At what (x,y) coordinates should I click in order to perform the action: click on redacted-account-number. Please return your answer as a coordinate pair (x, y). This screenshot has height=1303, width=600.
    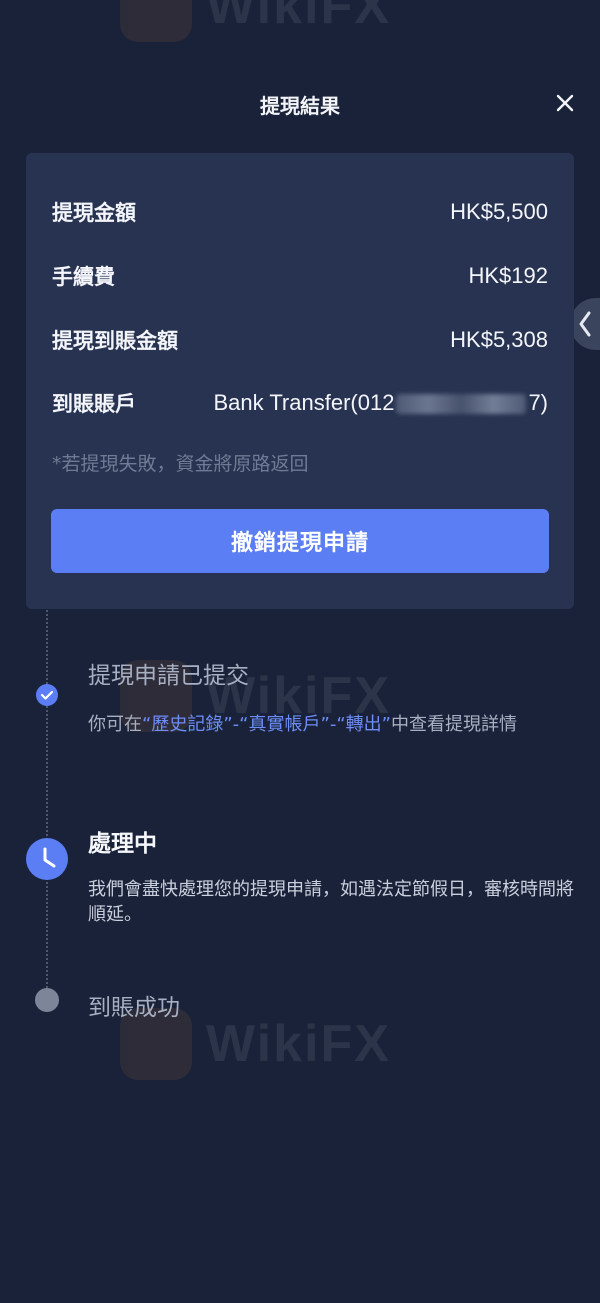
    Looking at the image, I should click on (461, 404).